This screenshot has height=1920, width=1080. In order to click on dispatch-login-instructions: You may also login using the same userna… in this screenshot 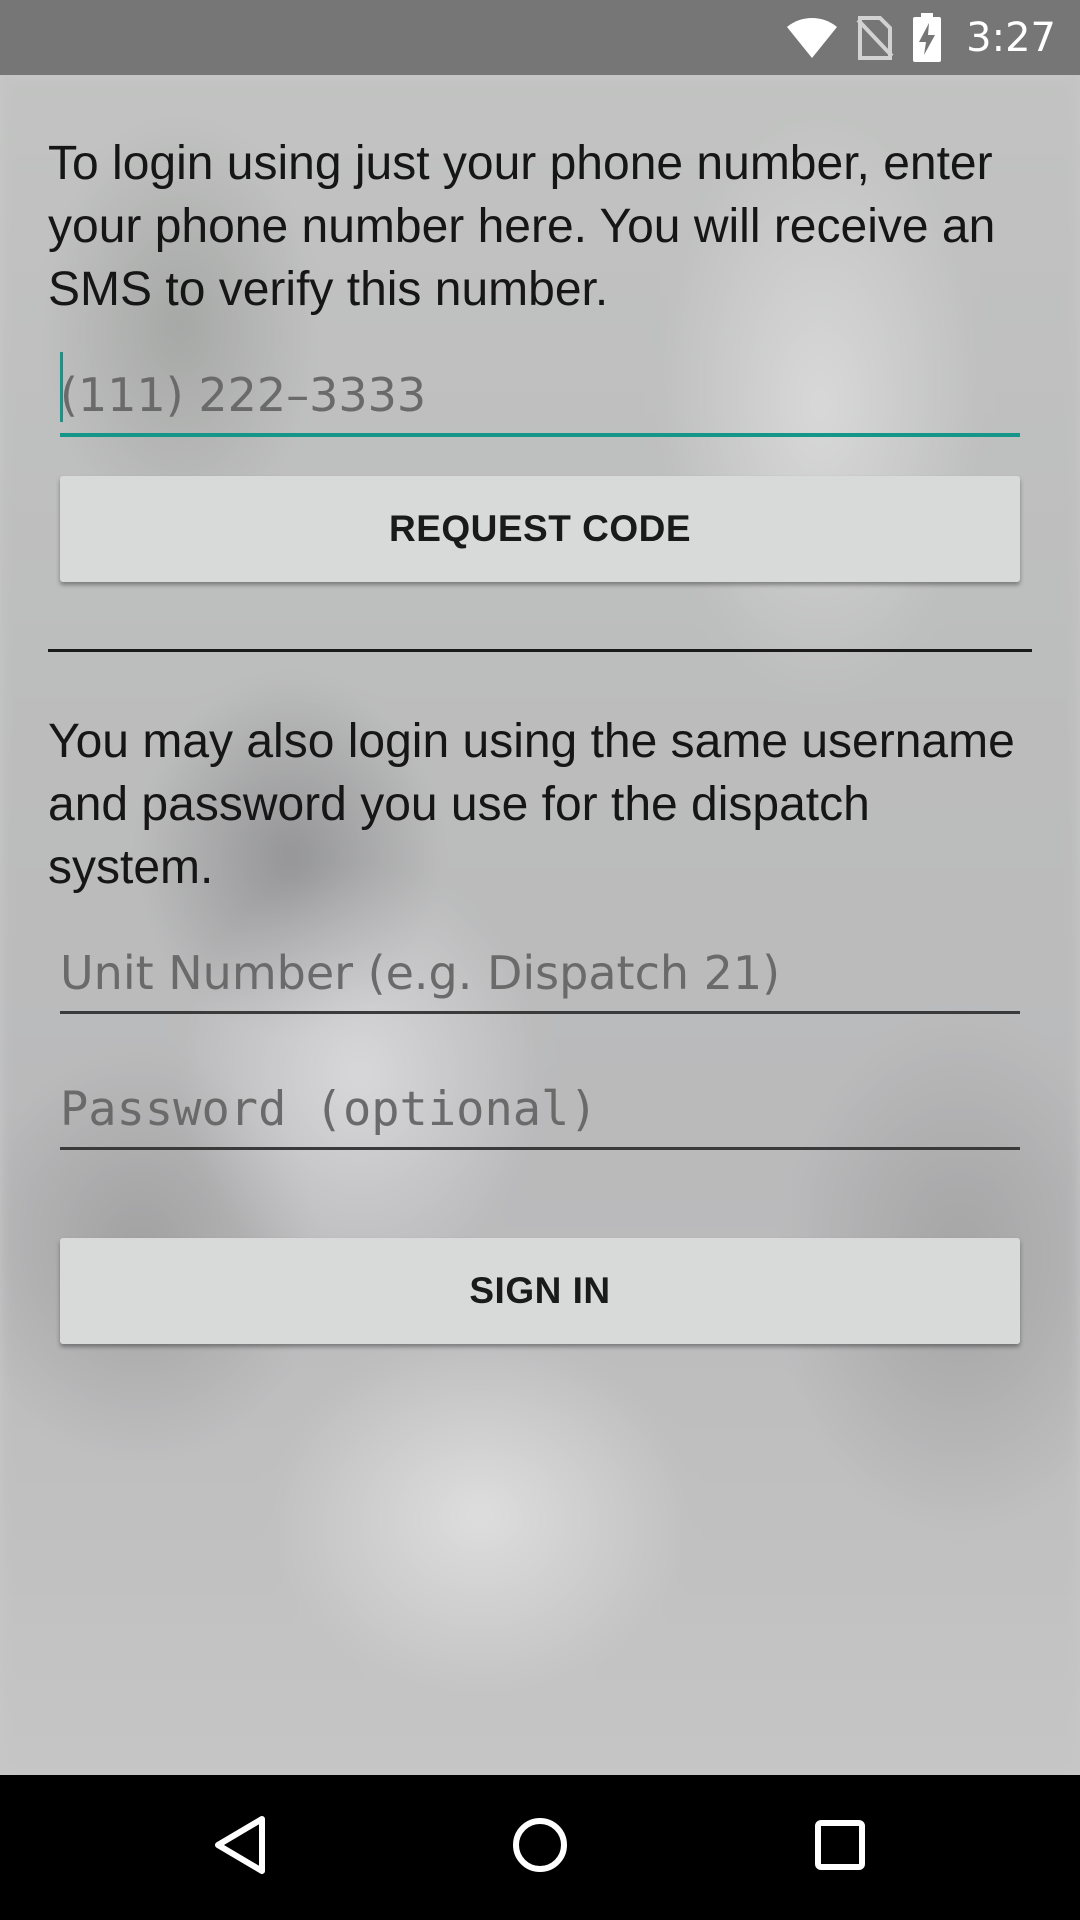, I will do `click(531, 804)`.